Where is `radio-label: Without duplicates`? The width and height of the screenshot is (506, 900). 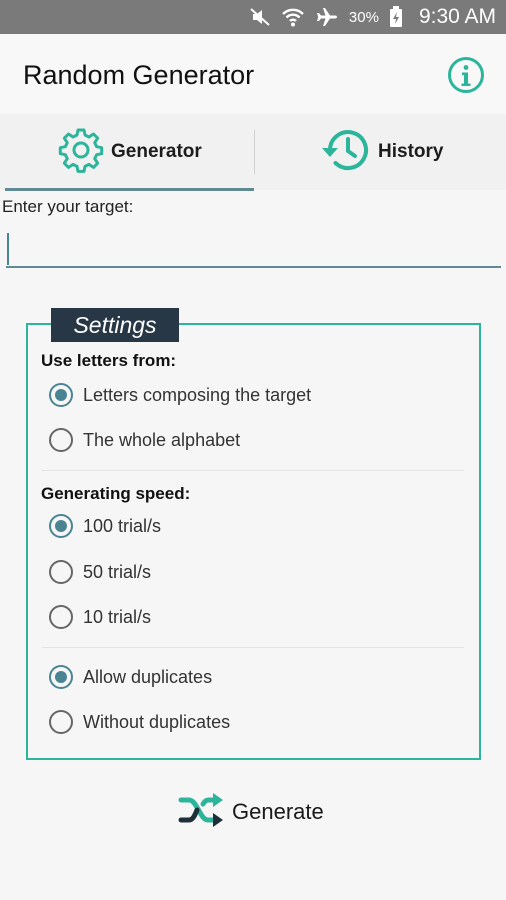 radio-label: Without duplicates is located at coordinates (157, 721).